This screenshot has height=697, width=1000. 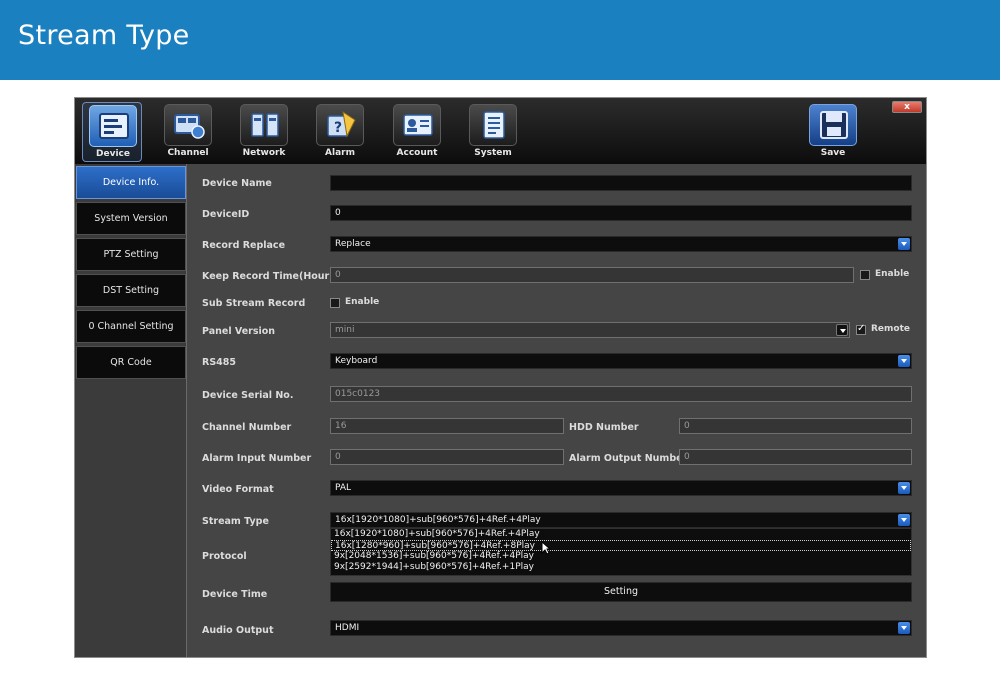 I want to click on record-replace-select: Replace, so click(x=621, y=244).